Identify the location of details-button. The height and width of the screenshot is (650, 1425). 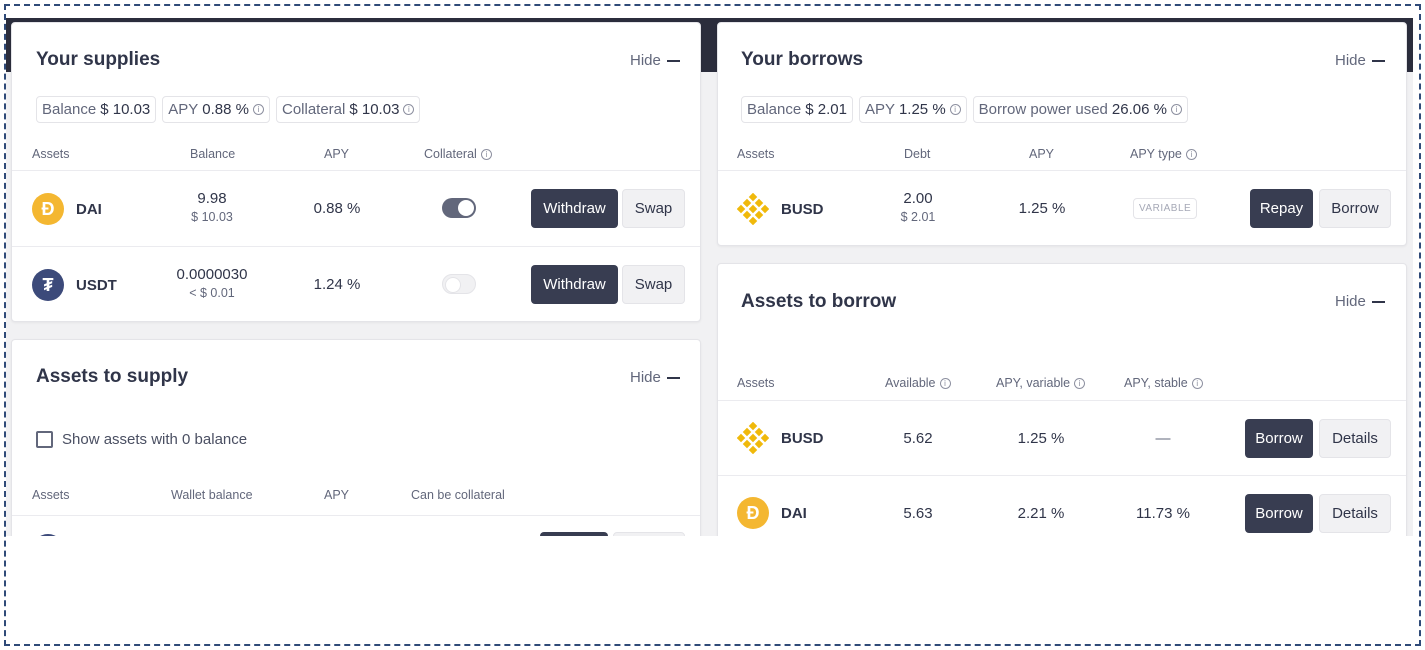
(649, 534).